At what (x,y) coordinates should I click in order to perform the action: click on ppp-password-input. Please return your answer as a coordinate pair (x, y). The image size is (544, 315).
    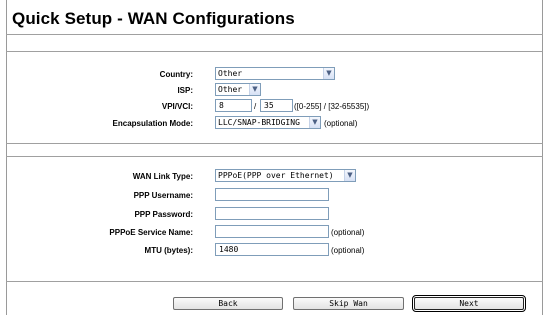
    Looking at the image, I should click on (272, 213).